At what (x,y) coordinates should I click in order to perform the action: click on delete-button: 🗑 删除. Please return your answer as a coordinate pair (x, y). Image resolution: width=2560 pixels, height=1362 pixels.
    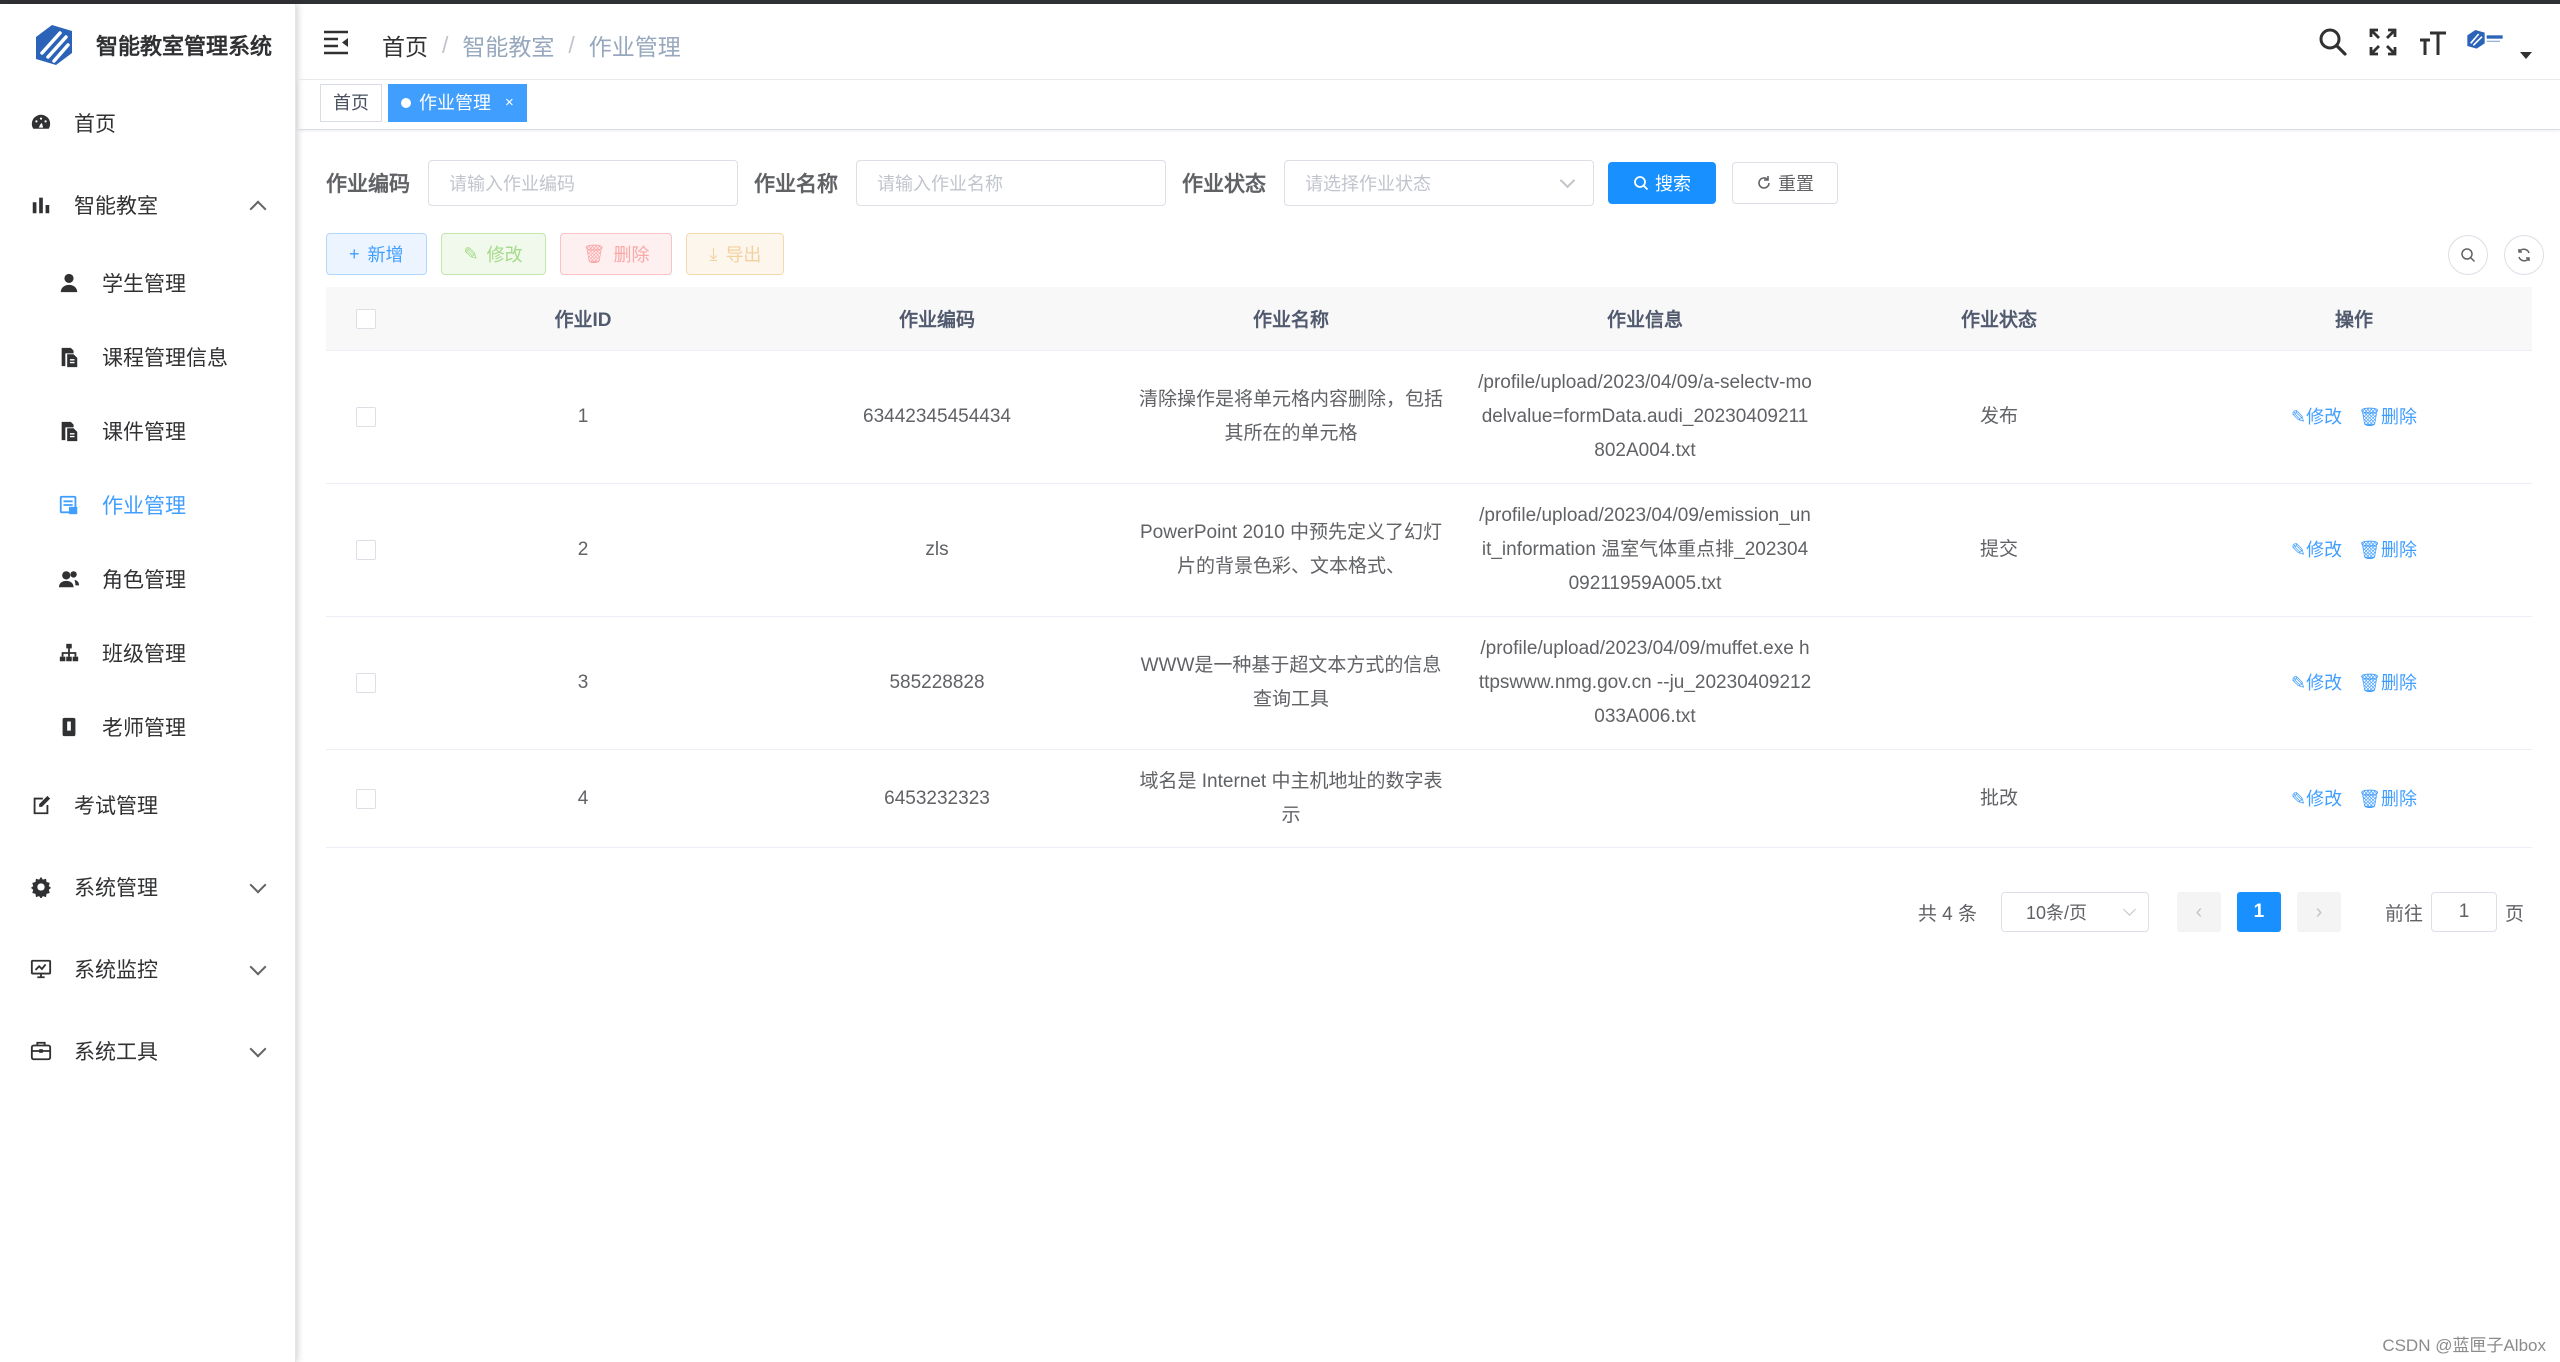
    Looking at the image, I should click on (616, 254).